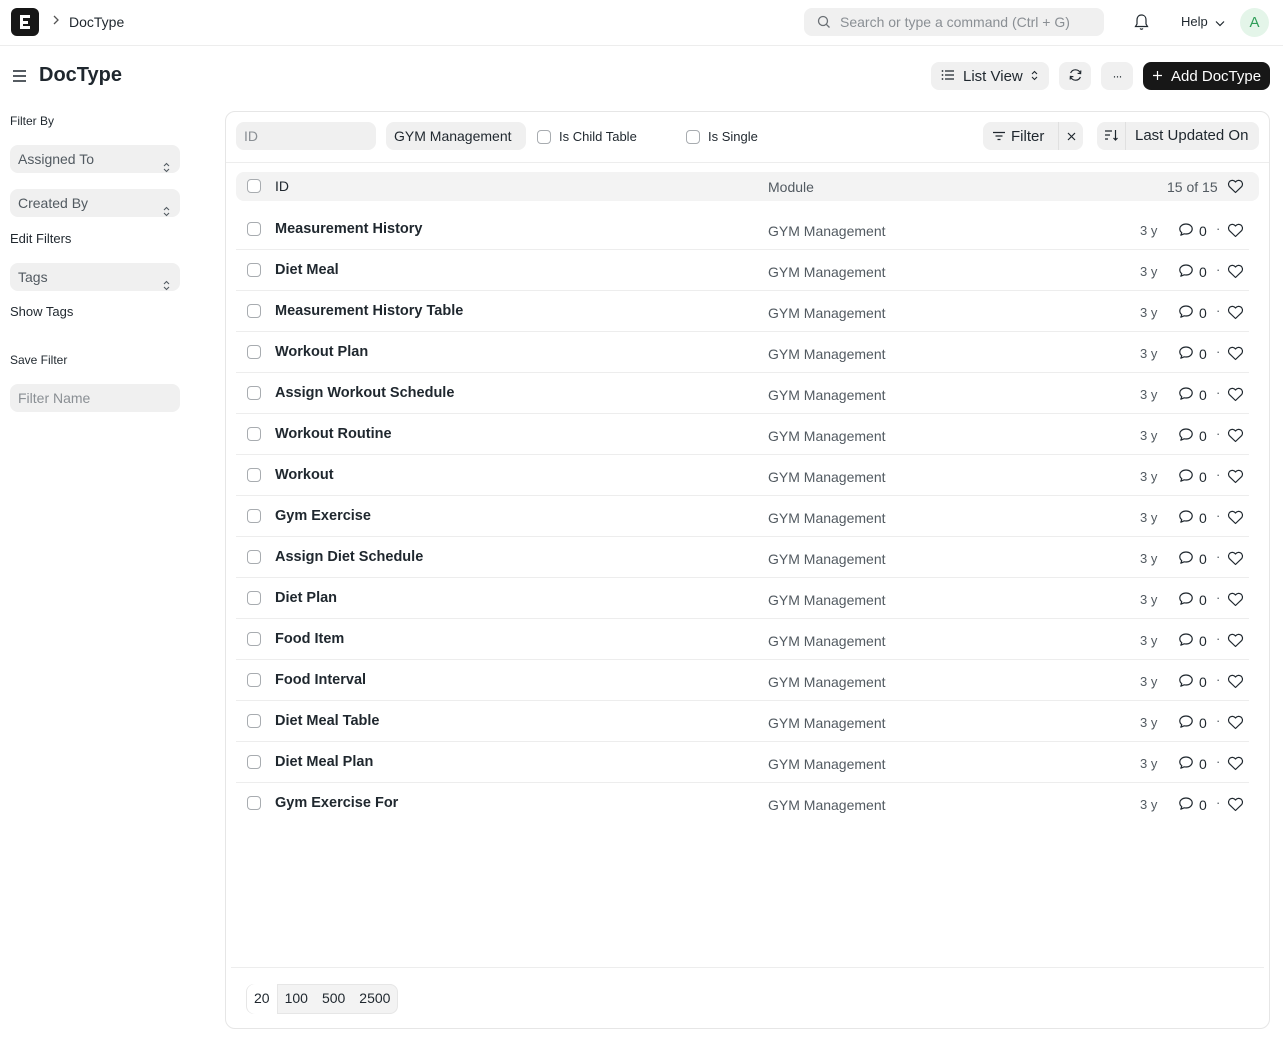 The width and height of the screenshot is (1283, 1040). I want to click on edit-filters-link: Edit Filters, so click(40, 238).